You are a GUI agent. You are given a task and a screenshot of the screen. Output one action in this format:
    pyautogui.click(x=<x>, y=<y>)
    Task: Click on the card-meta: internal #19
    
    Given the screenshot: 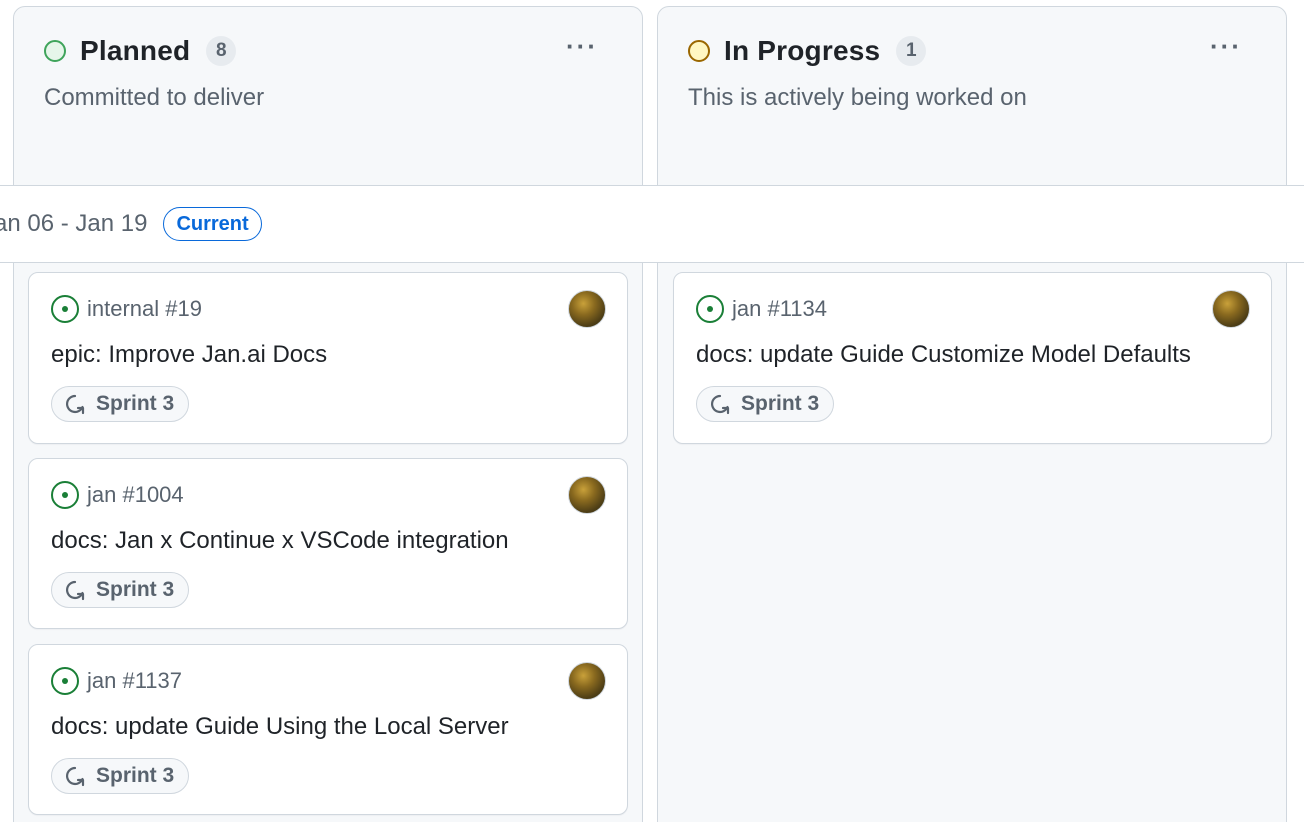 What is the action you would take?
    pyautogui.click(x=126, y=309)
    